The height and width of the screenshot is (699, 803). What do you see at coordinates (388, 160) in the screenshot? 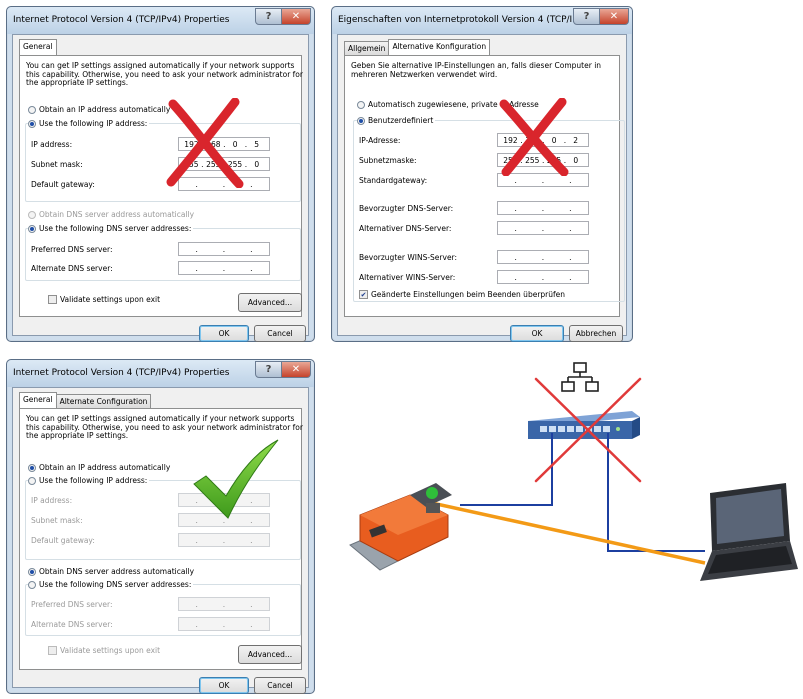
I see `subnetzmaske-label: Subnetzmaske:` at bounding box center [388, 160].